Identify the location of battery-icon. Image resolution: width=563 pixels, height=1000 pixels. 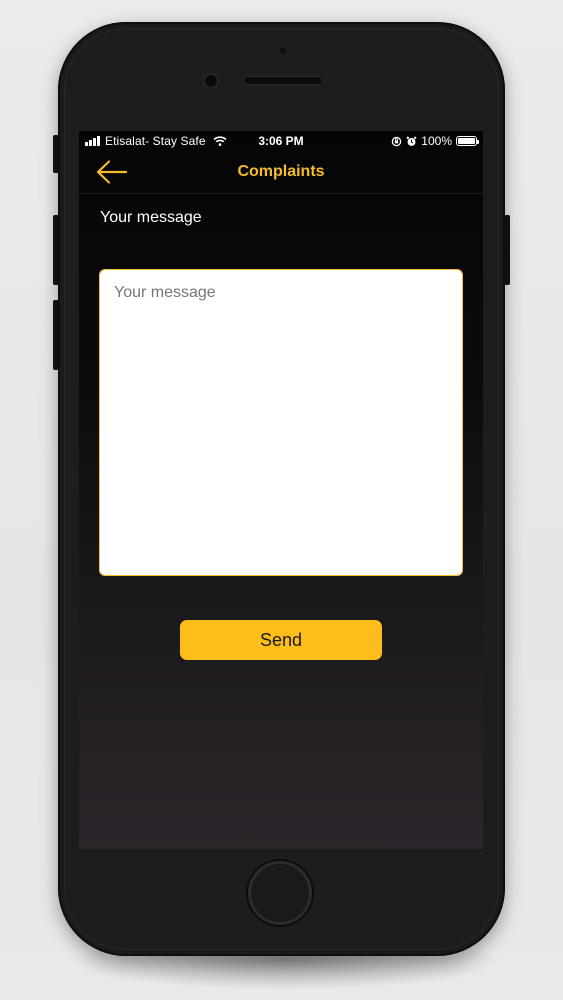
(467, 141).